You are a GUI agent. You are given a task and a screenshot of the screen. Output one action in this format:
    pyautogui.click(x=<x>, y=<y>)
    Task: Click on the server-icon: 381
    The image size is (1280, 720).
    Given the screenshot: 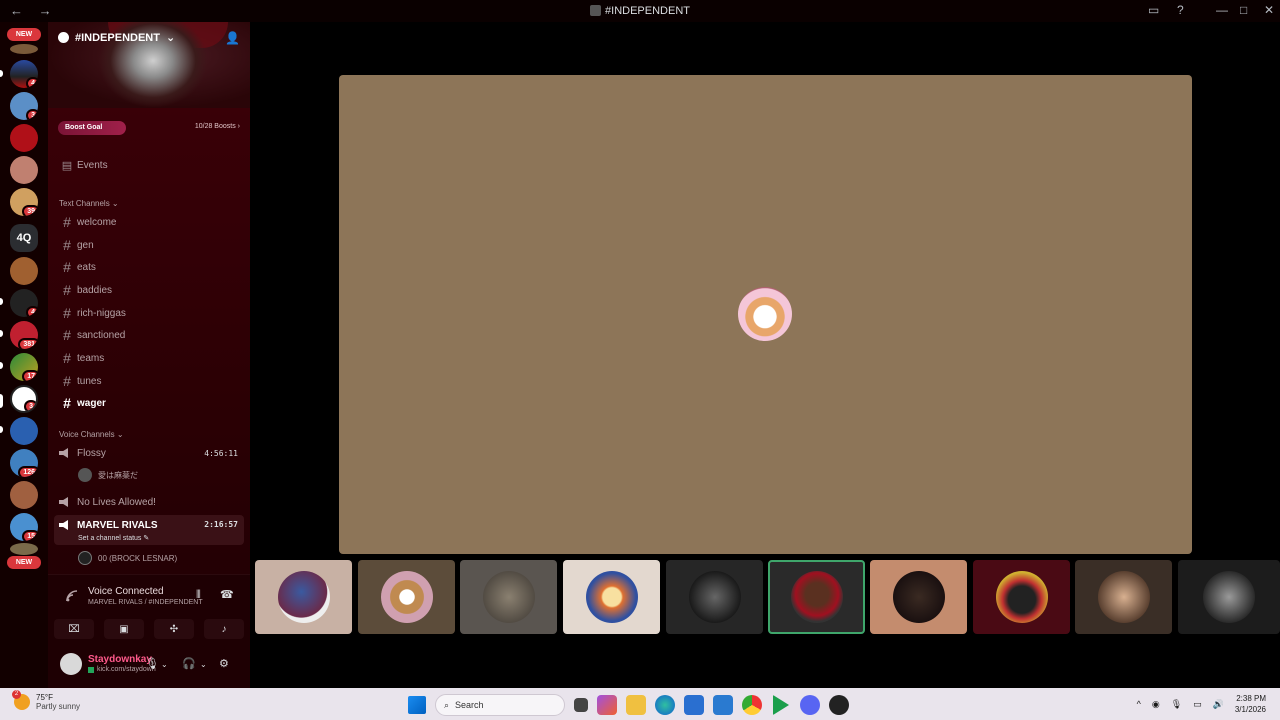 What is the action you would take?
    pyautogui.click(x=24, y=335)
    